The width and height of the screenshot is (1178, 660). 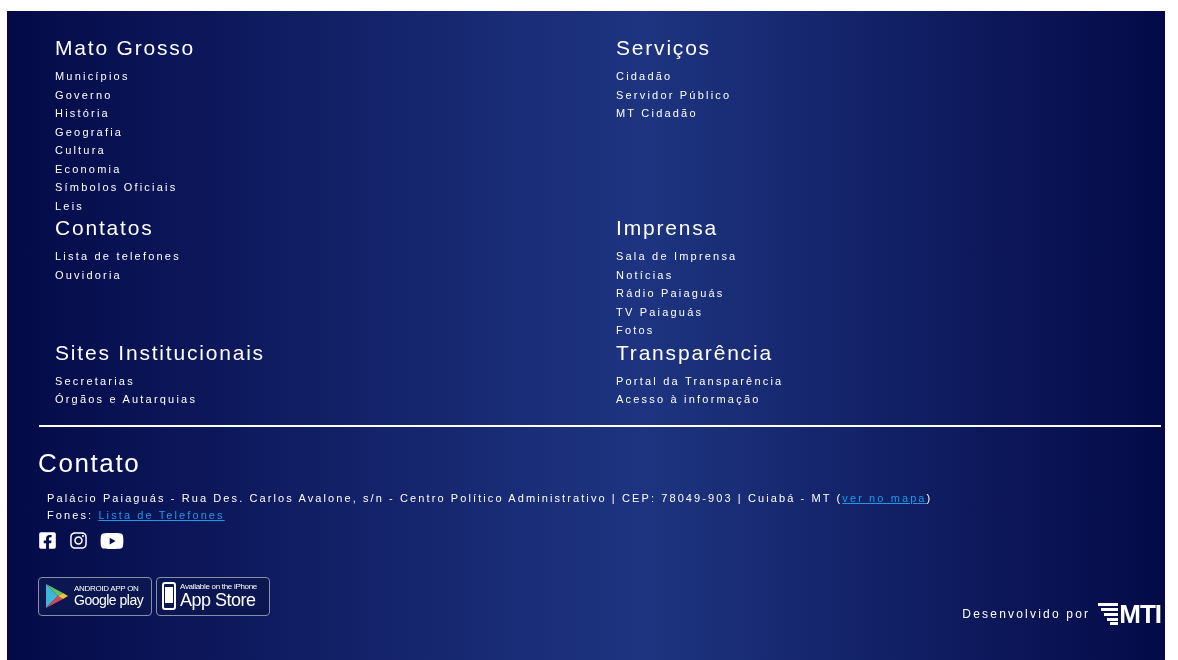 I want to click on instagram-icon, so click(x=78, y=540).